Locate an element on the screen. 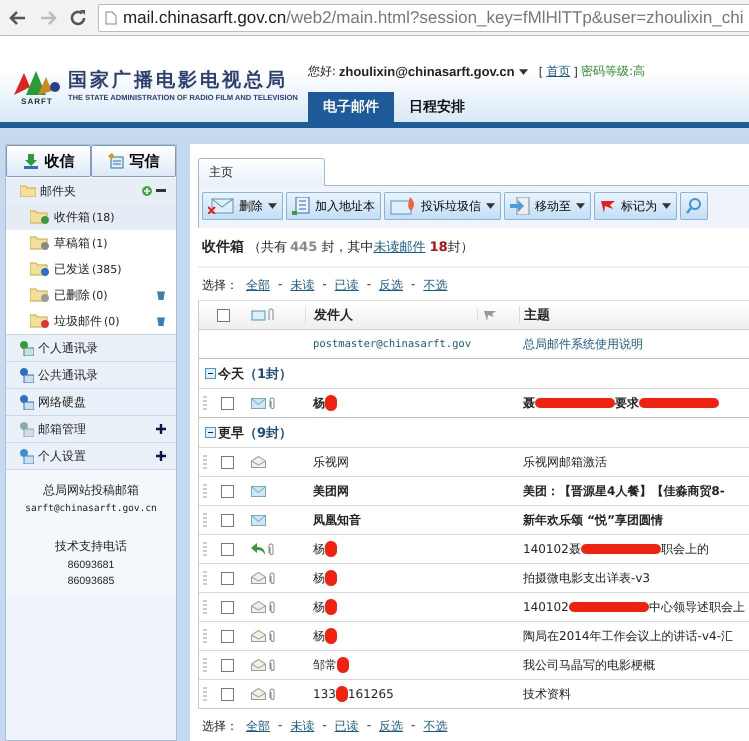  subject-text: 美团：【晋源星4人餐】【佳淼商贸8- is located at coordinates (624, 491).